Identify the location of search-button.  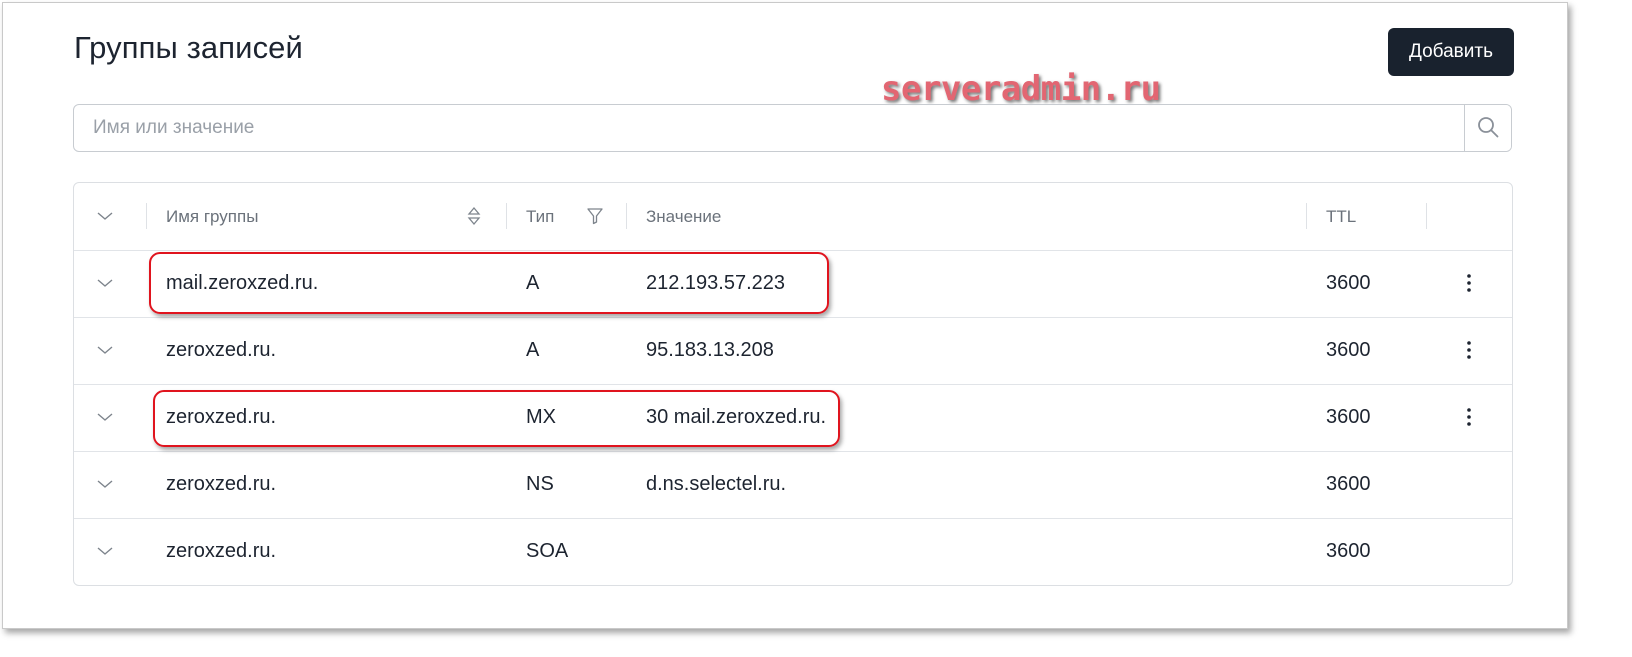
(1487, 128).